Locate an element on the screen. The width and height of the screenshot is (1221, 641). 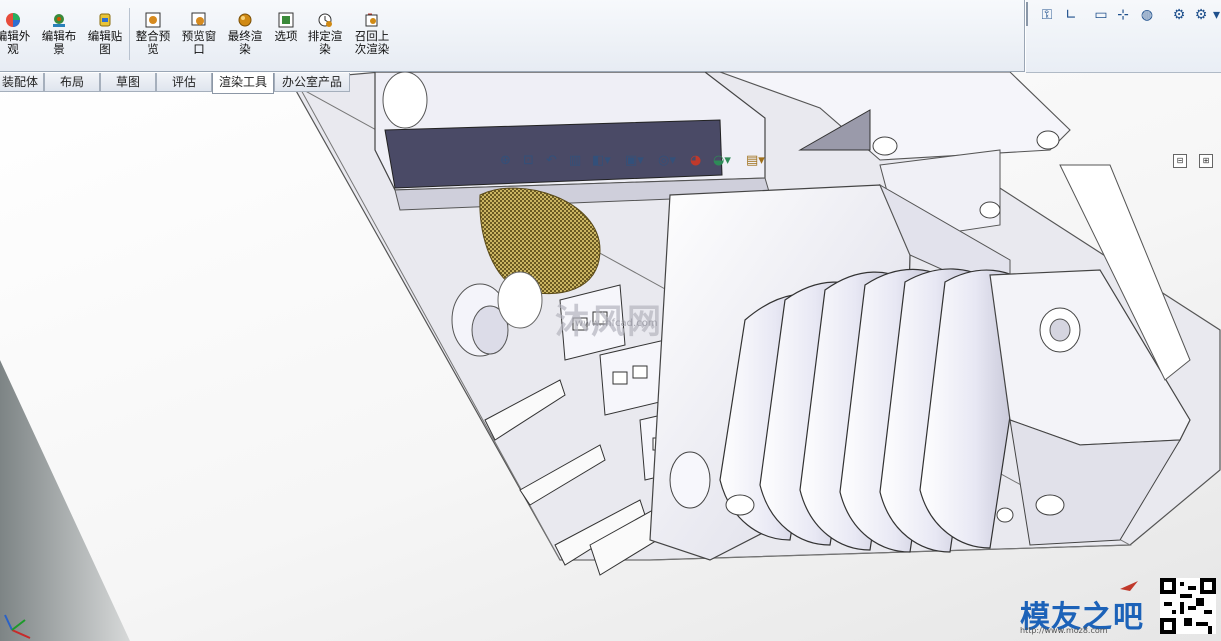
edit-appearance-view-icon: ◕ is located at coordinates (695, 161).